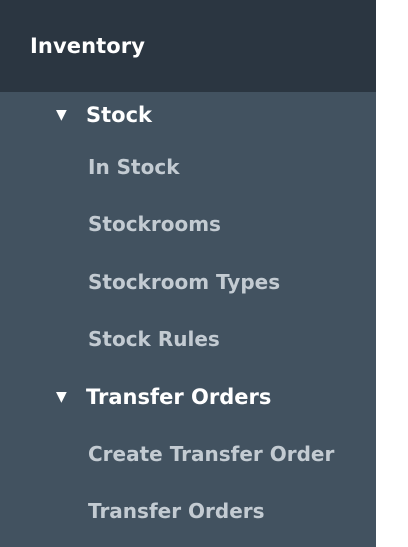  I want to click on nav-item-label: Stockroom Types, so click(184, 281).